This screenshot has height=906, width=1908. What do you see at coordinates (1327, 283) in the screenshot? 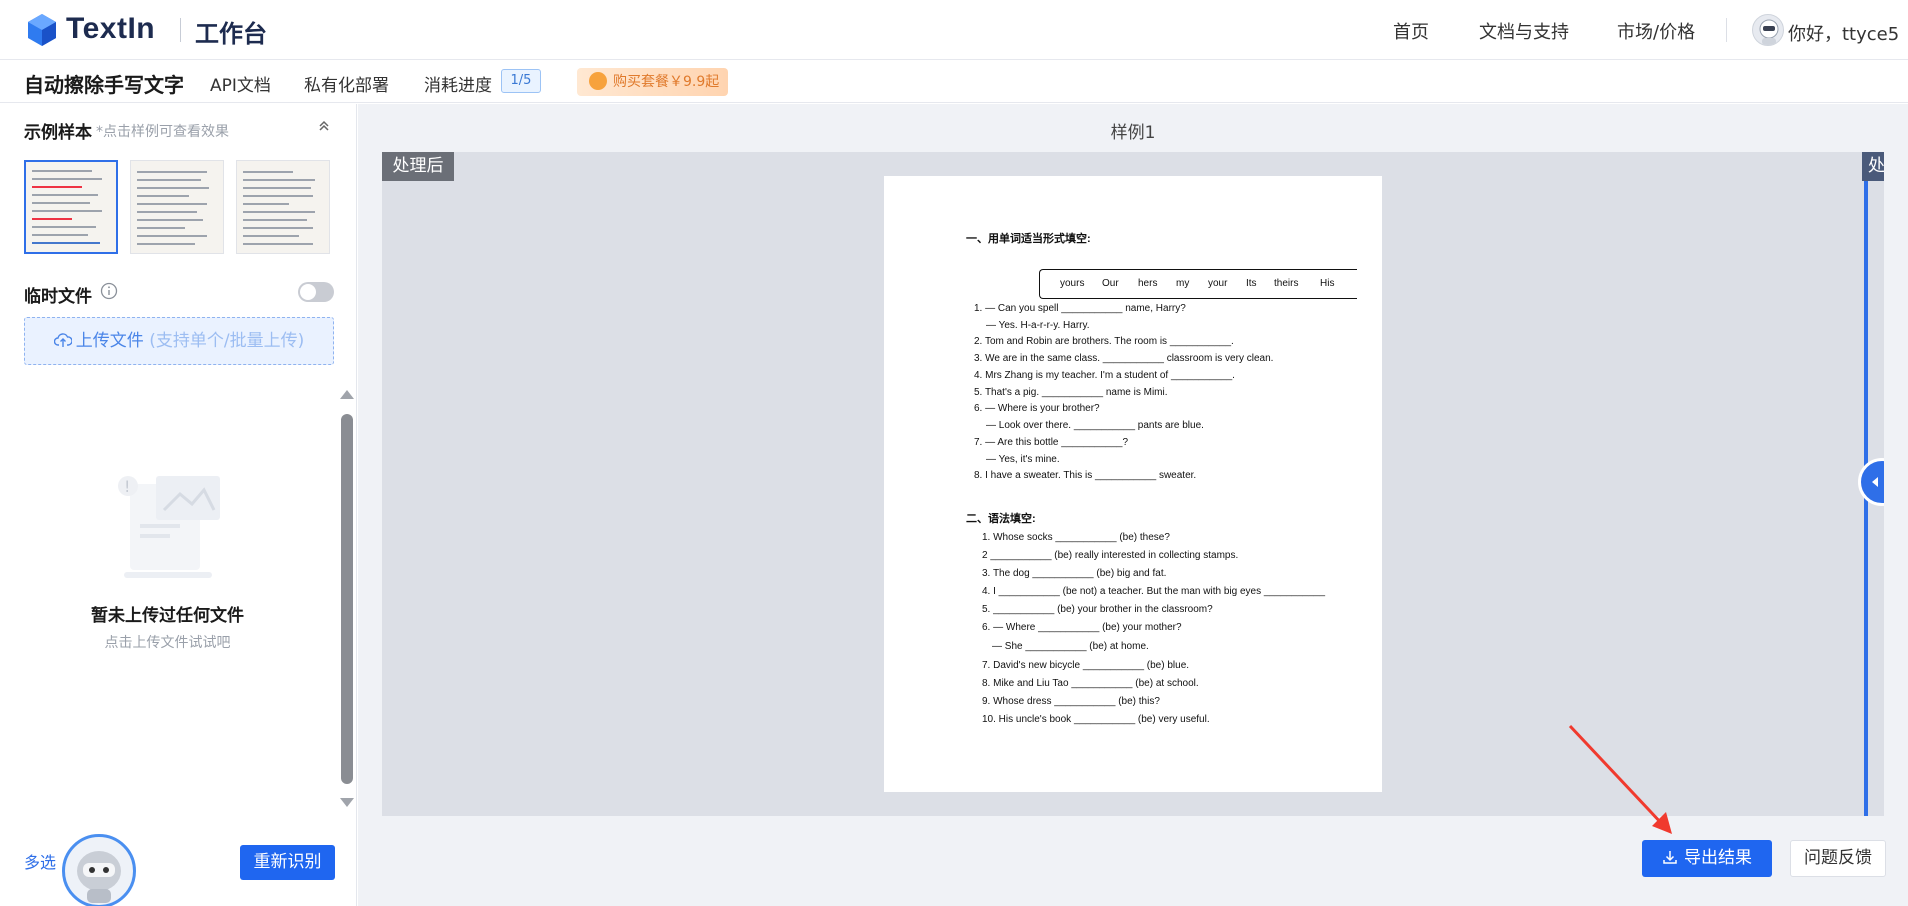
I see `word-bank-item: His` at bounding box center [1327, 283].